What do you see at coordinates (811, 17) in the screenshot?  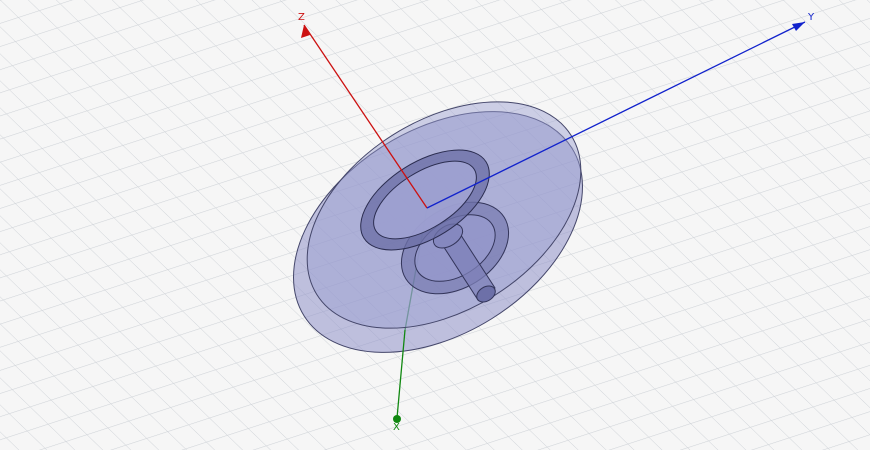 I see `y-axis-label: Y` at bounding box center [811, 17].